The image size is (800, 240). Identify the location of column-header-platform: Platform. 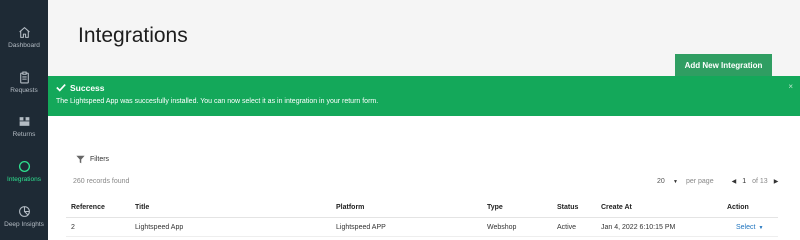
(350, 207).